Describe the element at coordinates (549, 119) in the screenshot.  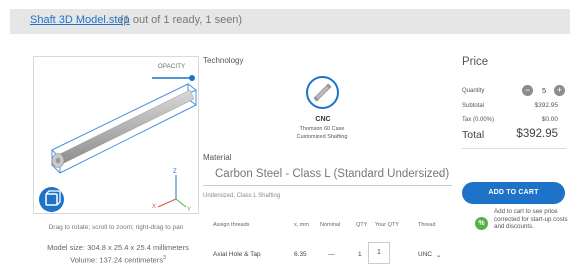
I see `tax-value: $0.00` at that location.